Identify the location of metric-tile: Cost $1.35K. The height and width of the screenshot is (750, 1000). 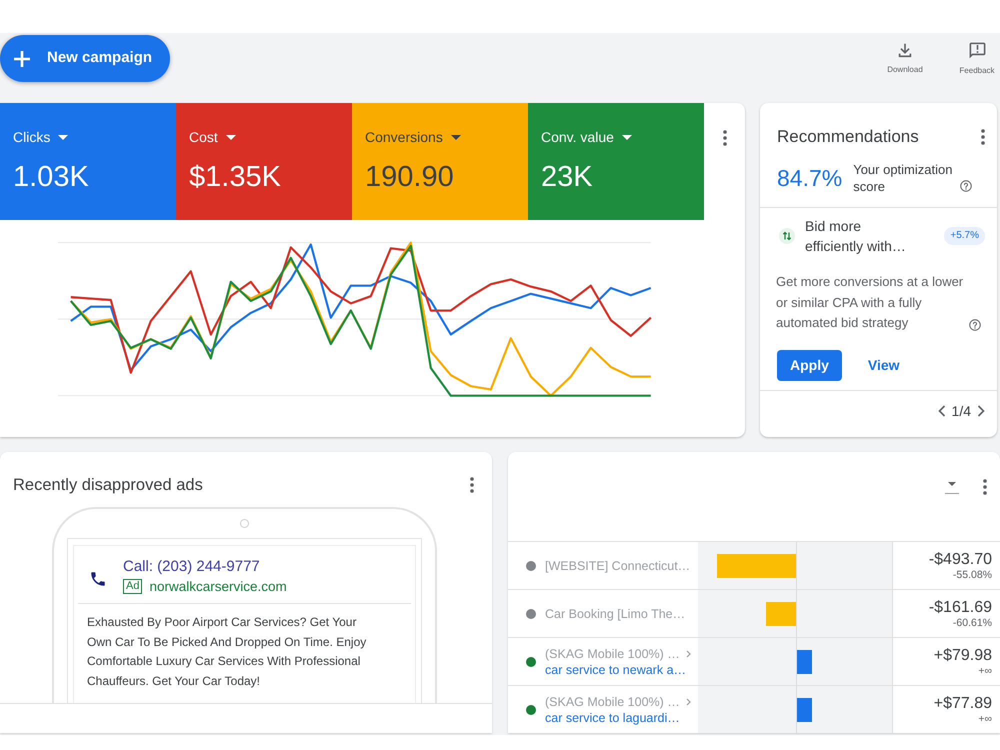
(264, 161).